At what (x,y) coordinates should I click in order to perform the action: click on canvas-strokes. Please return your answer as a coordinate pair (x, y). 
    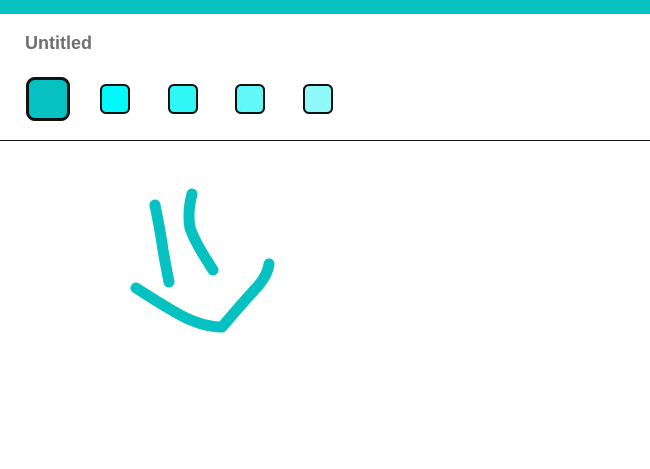
    Looking at the image, I should click on (202, 260).